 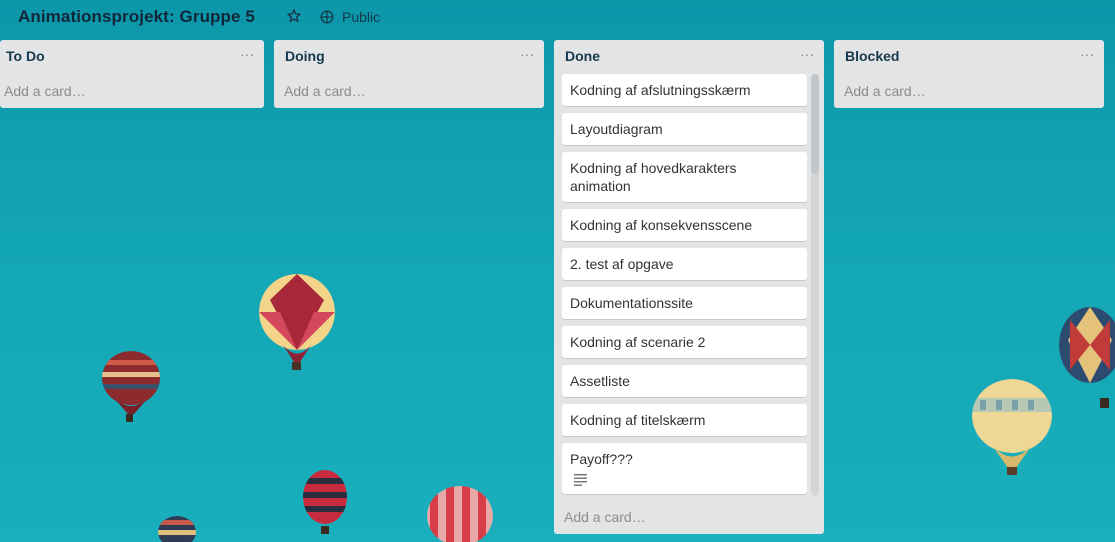 I want to click on list-scrollbar, so click(x=815, y=285).